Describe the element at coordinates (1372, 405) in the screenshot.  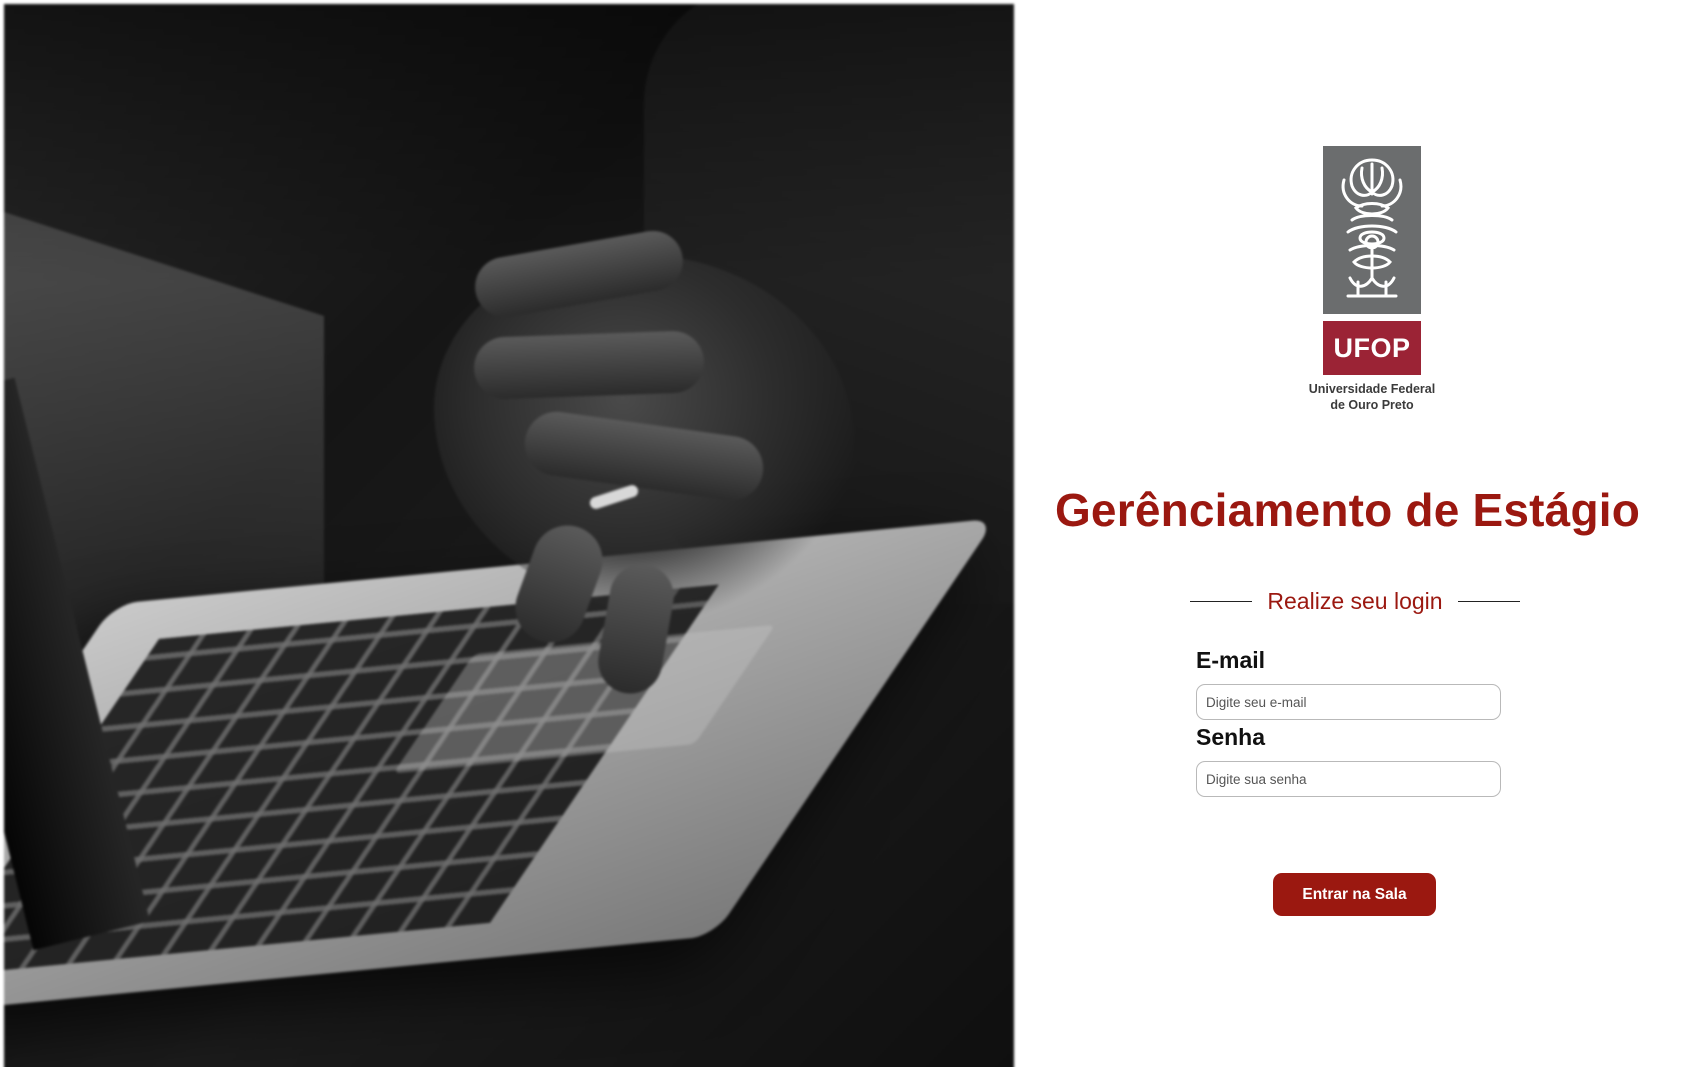
I see `logo-caption-line2: de Ouro Preto` at that location.